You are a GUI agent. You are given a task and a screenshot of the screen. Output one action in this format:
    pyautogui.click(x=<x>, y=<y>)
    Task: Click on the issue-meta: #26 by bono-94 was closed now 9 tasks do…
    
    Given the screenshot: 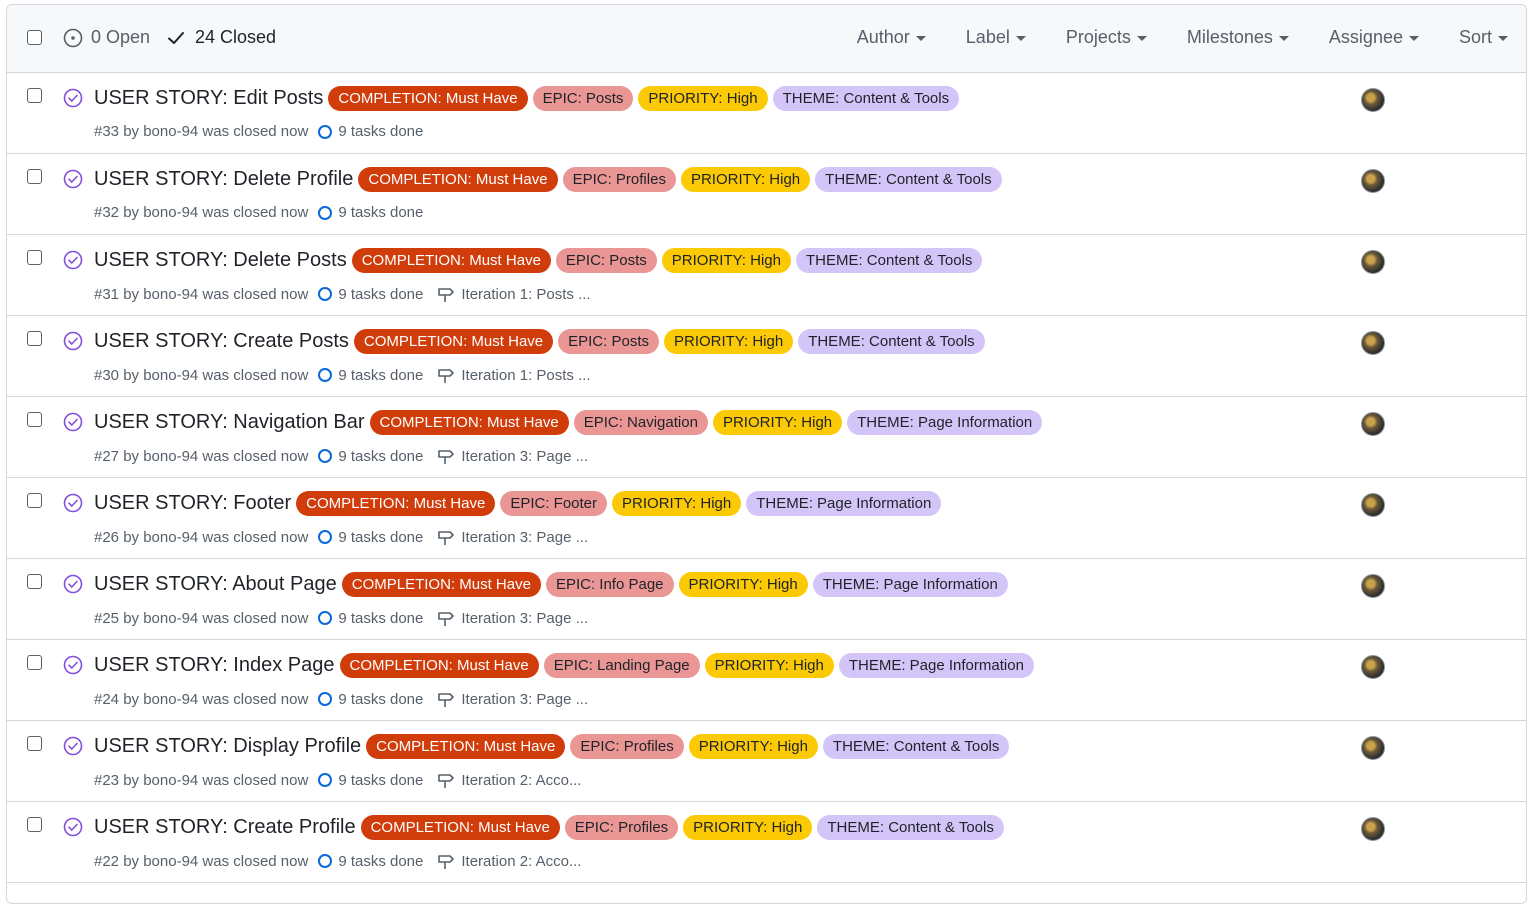 What is the action you would take?
    pyautogui.click(x=341, y=537)
    